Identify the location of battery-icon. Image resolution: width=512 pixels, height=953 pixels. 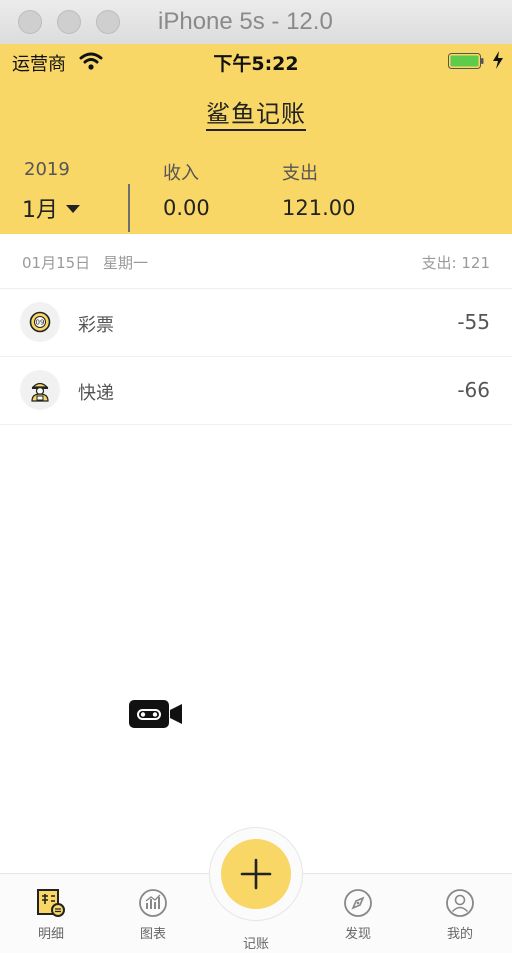
(466, 61).